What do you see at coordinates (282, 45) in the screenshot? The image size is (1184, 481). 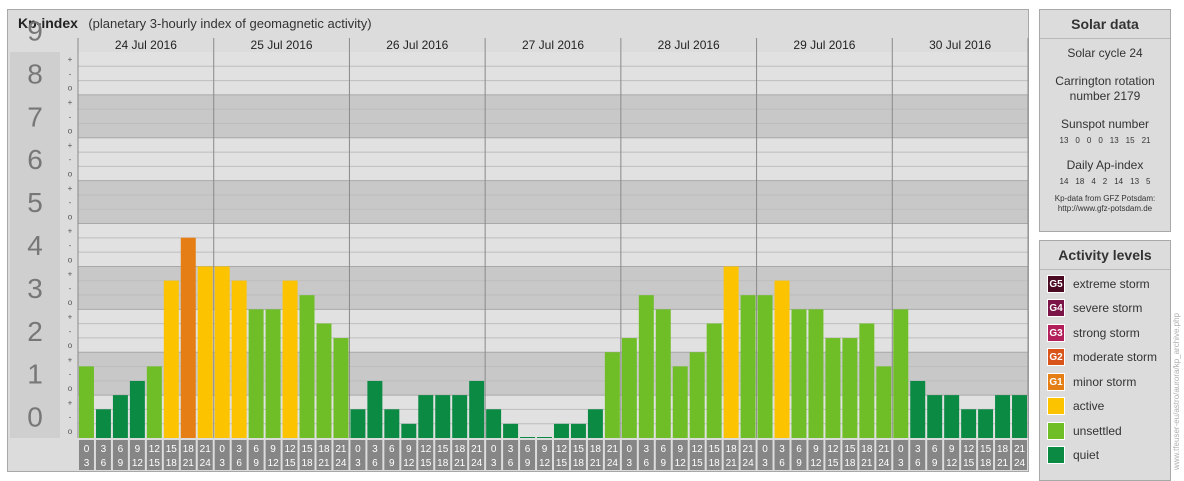 I see `day-label: 25 Jul 2016` at bounding box center [282, 45].